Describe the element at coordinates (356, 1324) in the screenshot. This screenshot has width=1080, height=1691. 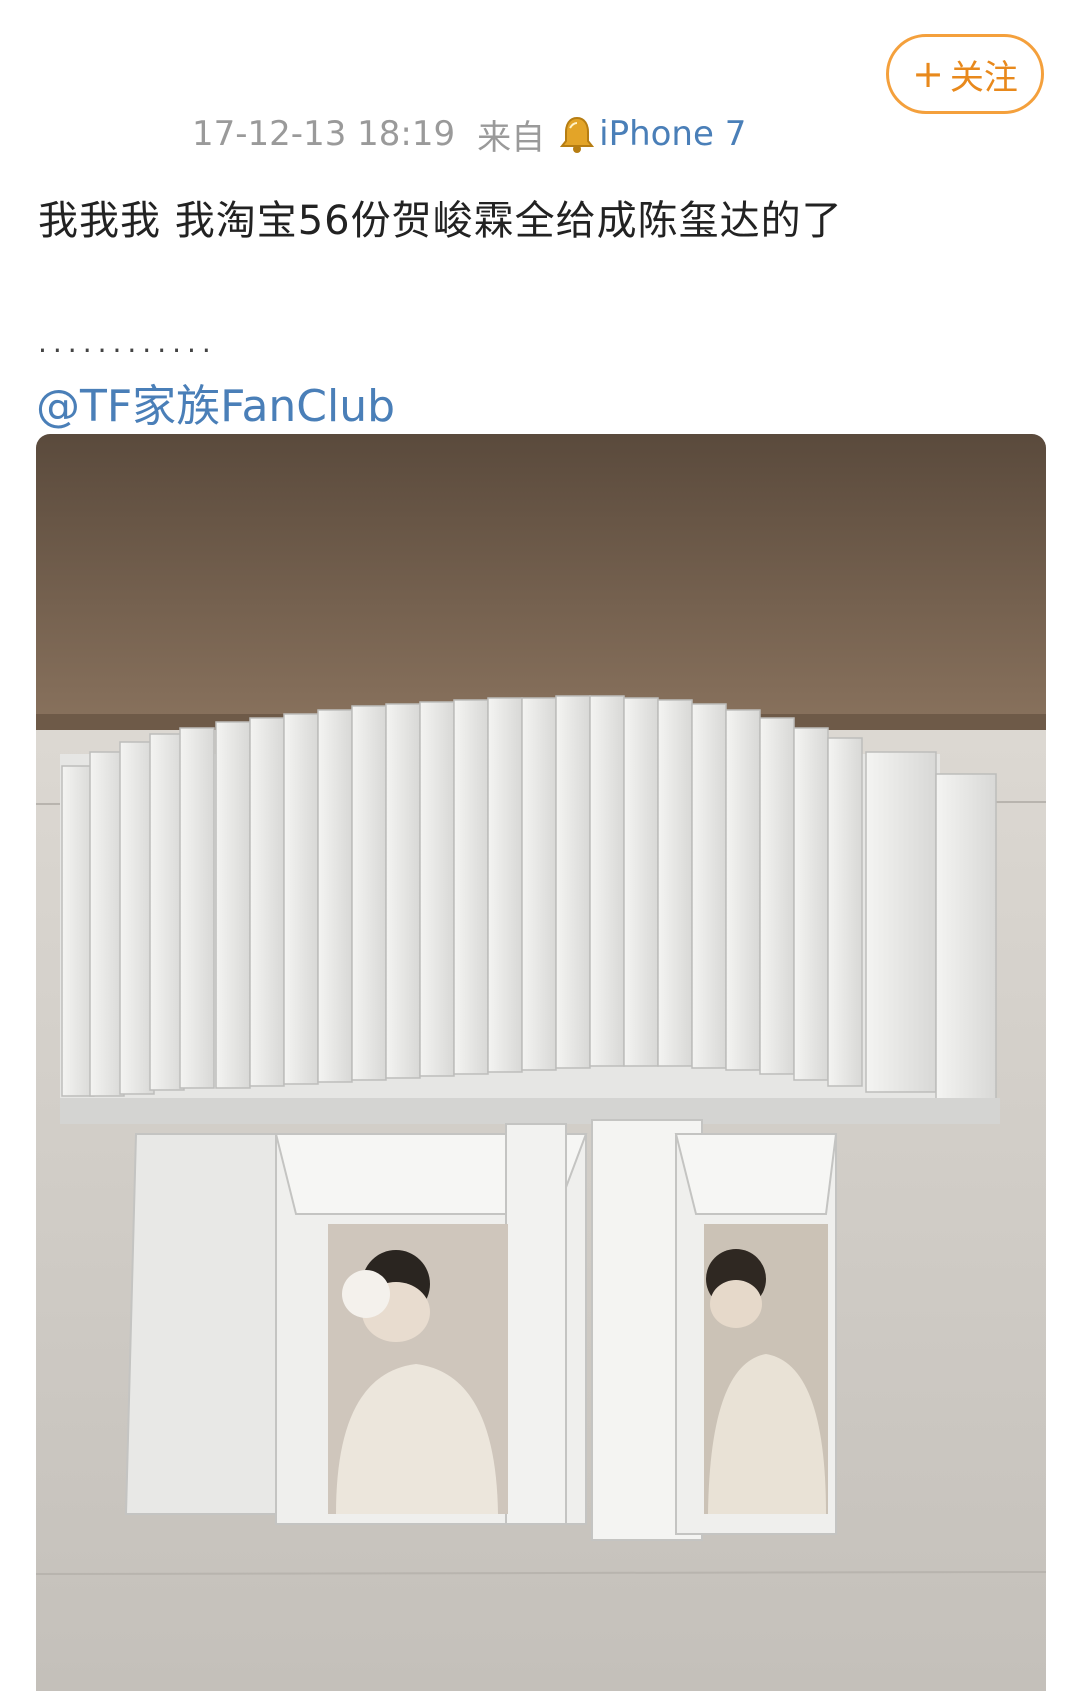
I see `open-envelope-left` at that location.